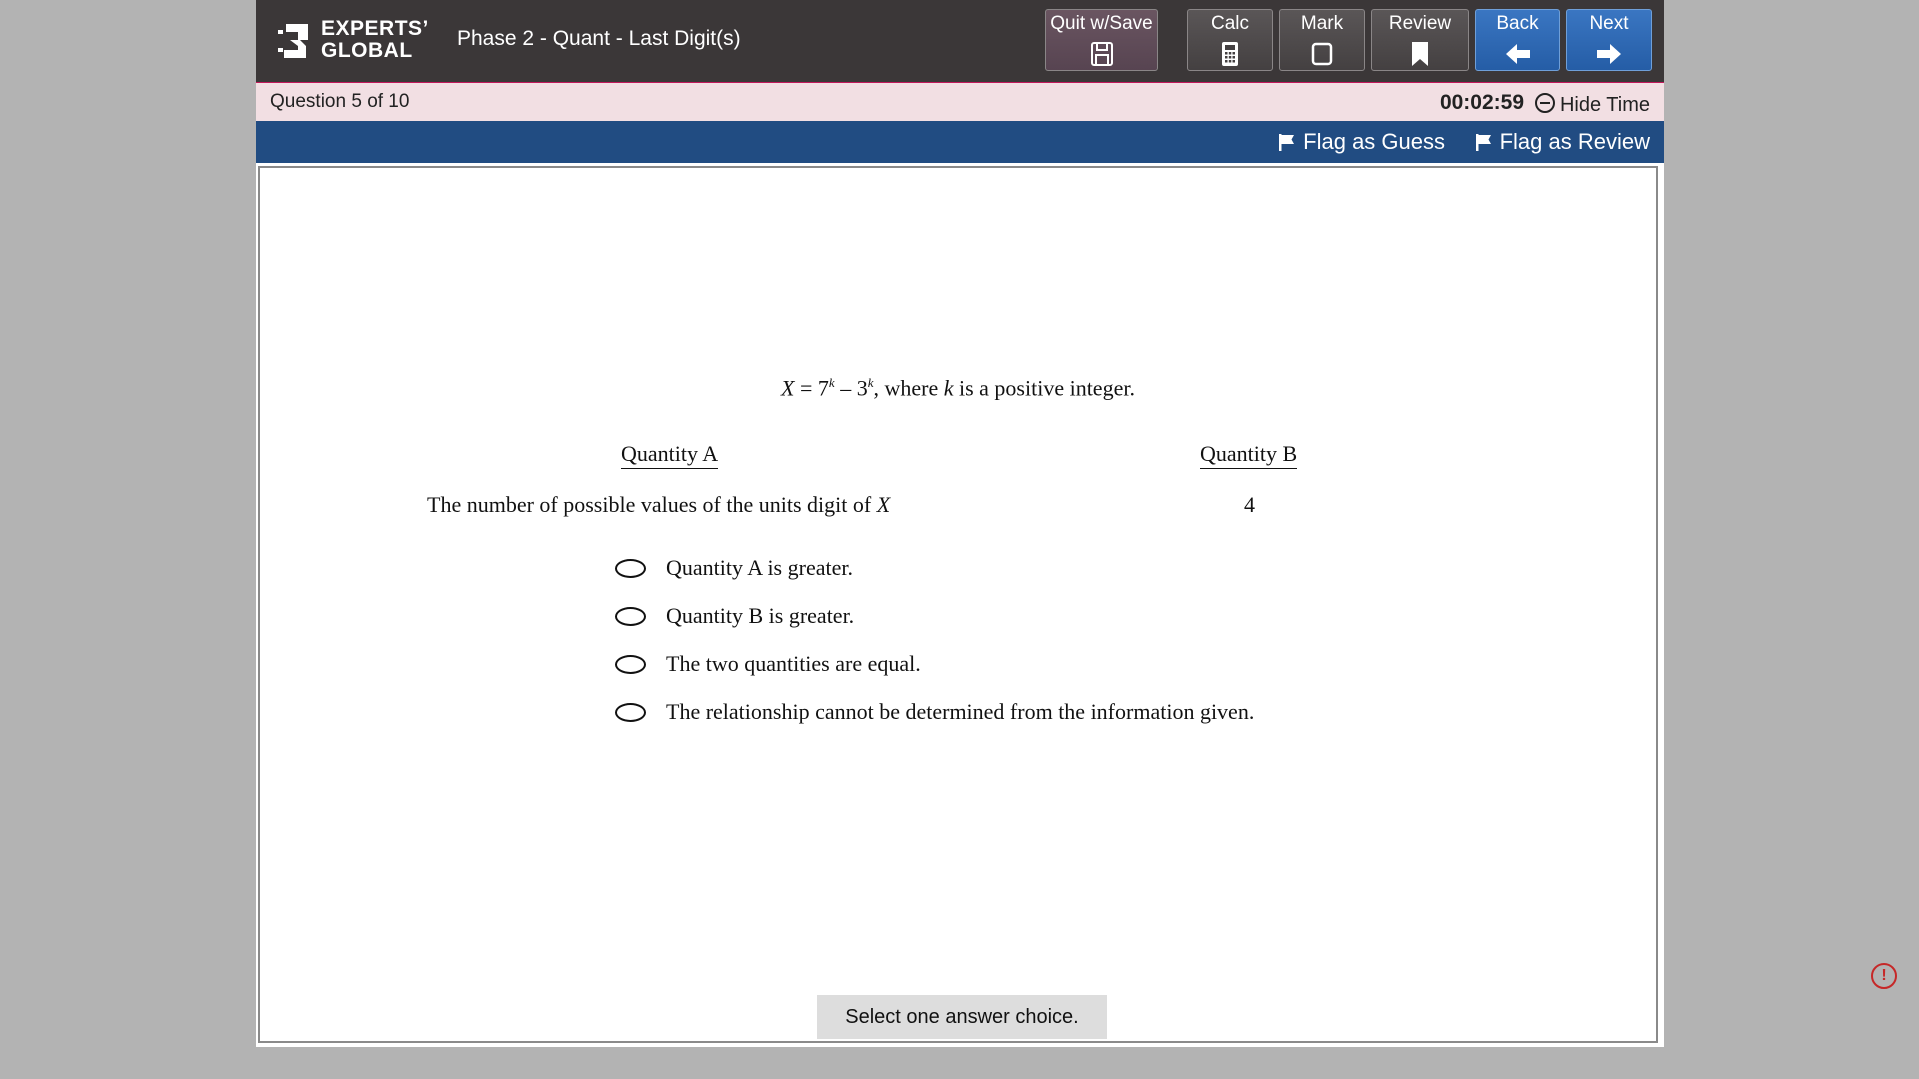 This screenshot has width=1919, height=1079. Describe the element at coordinates (375, 28) in the screenshot. I see `brand-line-1: EXPERTS’` at that location.